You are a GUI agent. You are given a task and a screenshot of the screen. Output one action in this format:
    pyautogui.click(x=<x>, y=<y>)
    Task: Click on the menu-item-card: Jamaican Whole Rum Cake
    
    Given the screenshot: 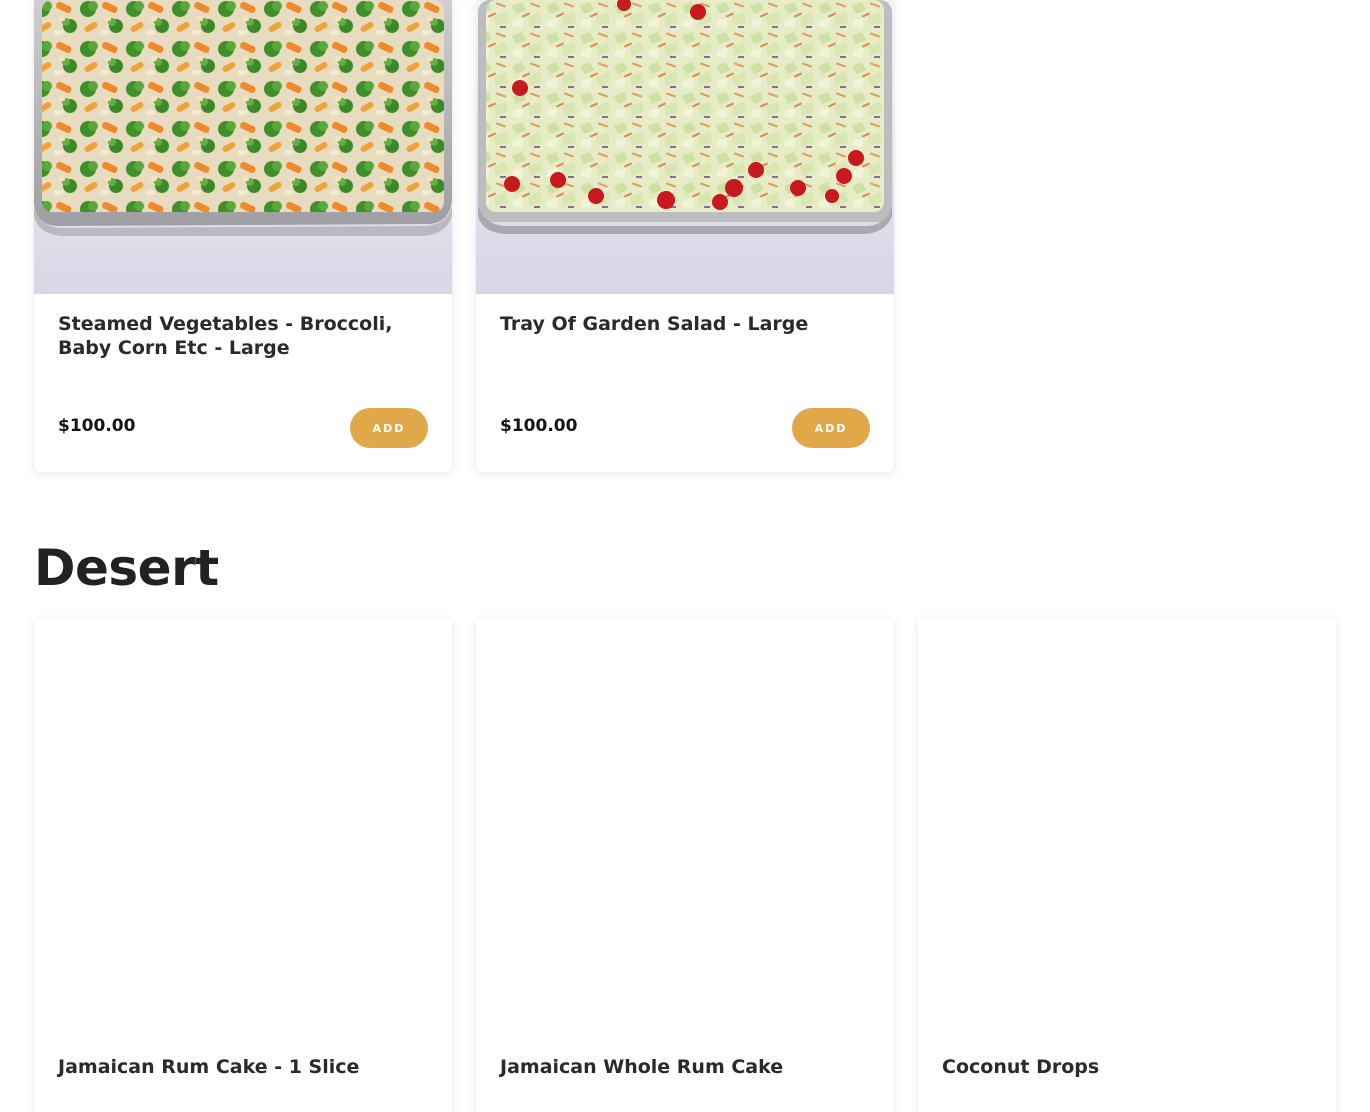 What is the action you would take?
    pyautogui.click(x=685, y=865)
    